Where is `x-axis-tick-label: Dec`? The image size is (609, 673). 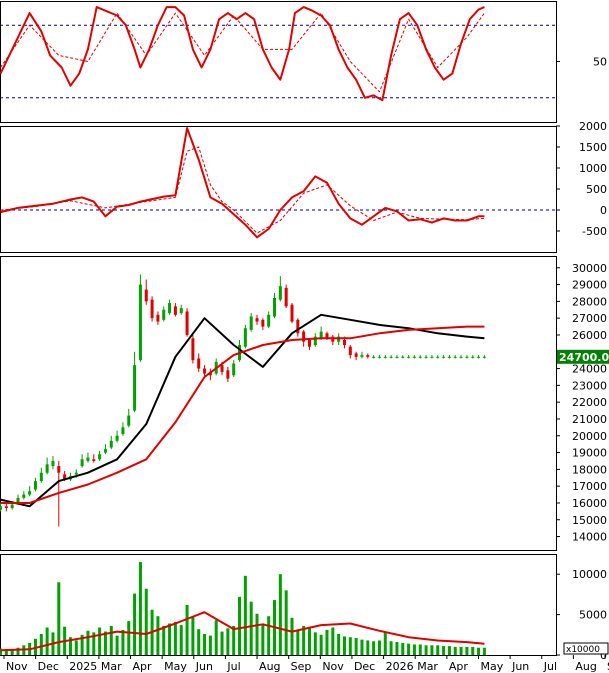 x-axis-tick-label: Dec is located at coordinates (48, 666).